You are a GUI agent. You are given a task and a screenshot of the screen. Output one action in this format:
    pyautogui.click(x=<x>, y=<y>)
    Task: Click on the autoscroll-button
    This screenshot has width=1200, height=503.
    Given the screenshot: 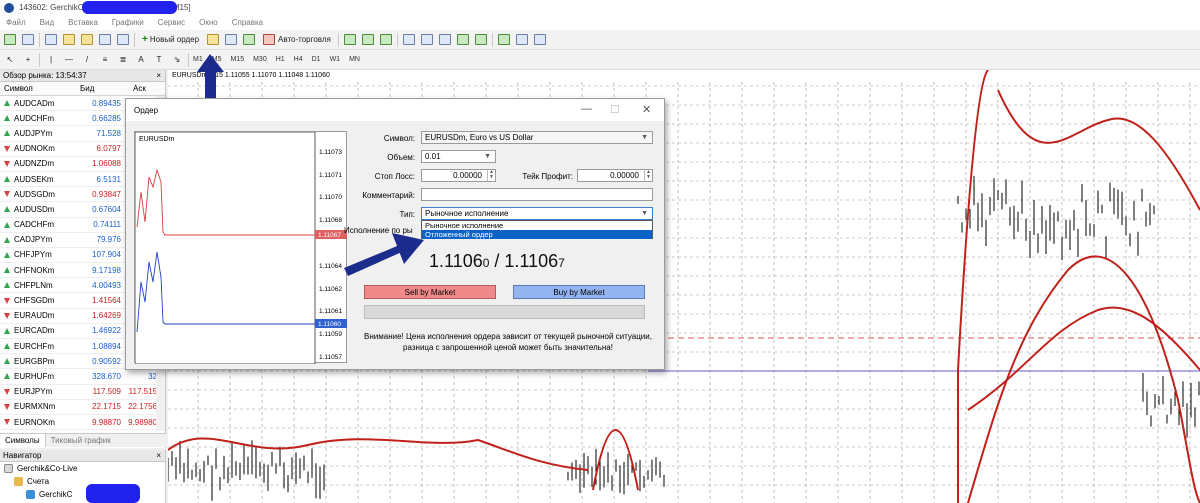 What is the action you would take?
    pyautogui.click(x=481, y=39)
    